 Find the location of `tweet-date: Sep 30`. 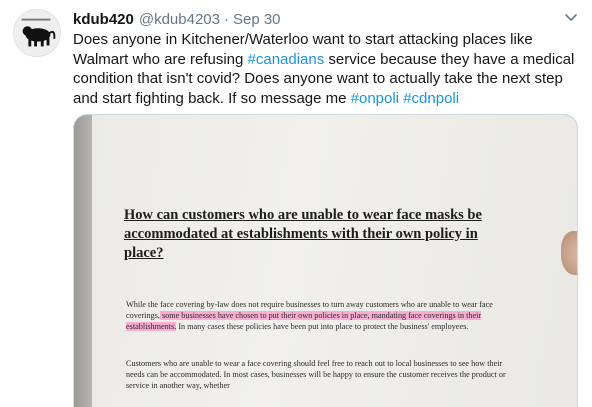

tweet-date: Sep 30 is located at coordinates (257, 19).